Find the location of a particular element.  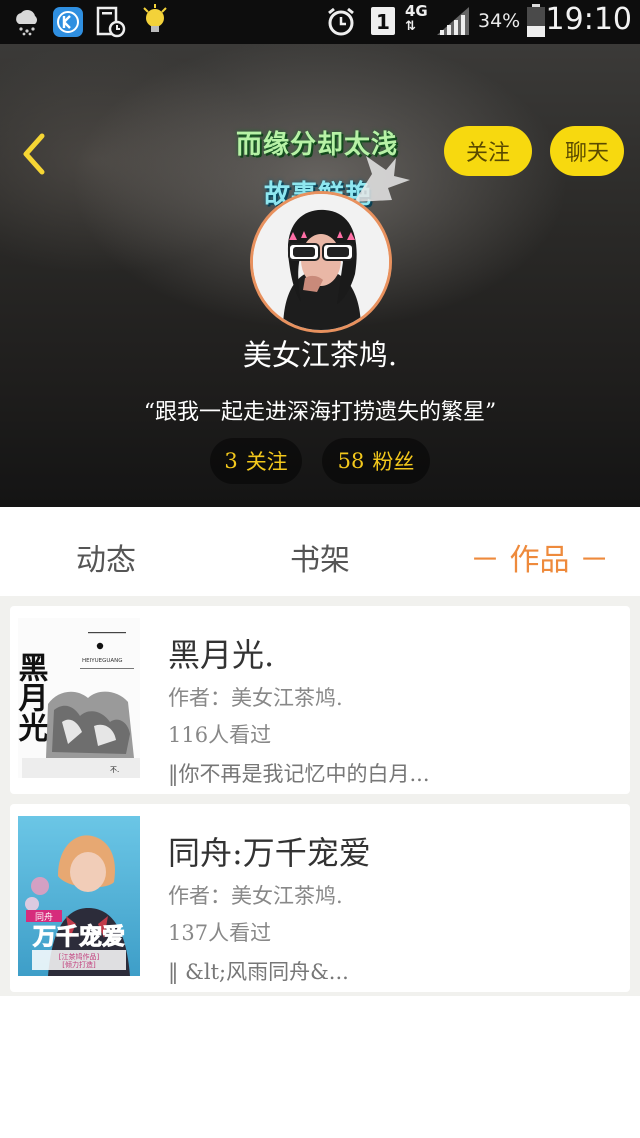

svg-text: 不. is located at coordinates (114, 770).